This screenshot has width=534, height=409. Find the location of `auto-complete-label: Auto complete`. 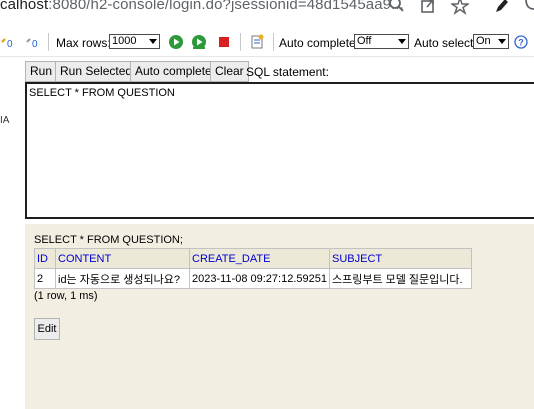

auto-complete-label: Auto complete is located at coordinates (317, 43).